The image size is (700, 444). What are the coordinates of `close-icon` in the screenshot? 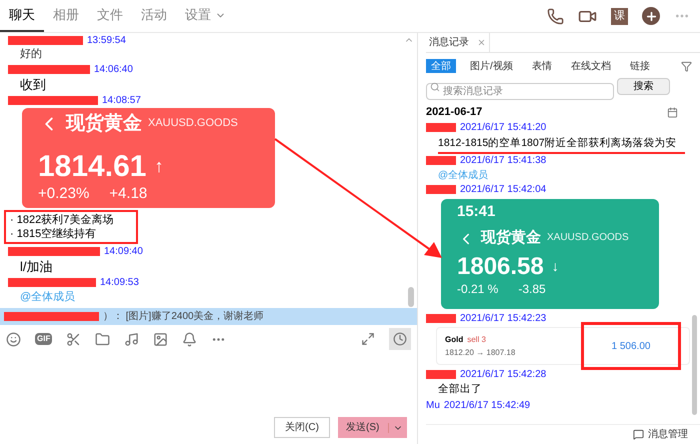 It's located at (481, 42).